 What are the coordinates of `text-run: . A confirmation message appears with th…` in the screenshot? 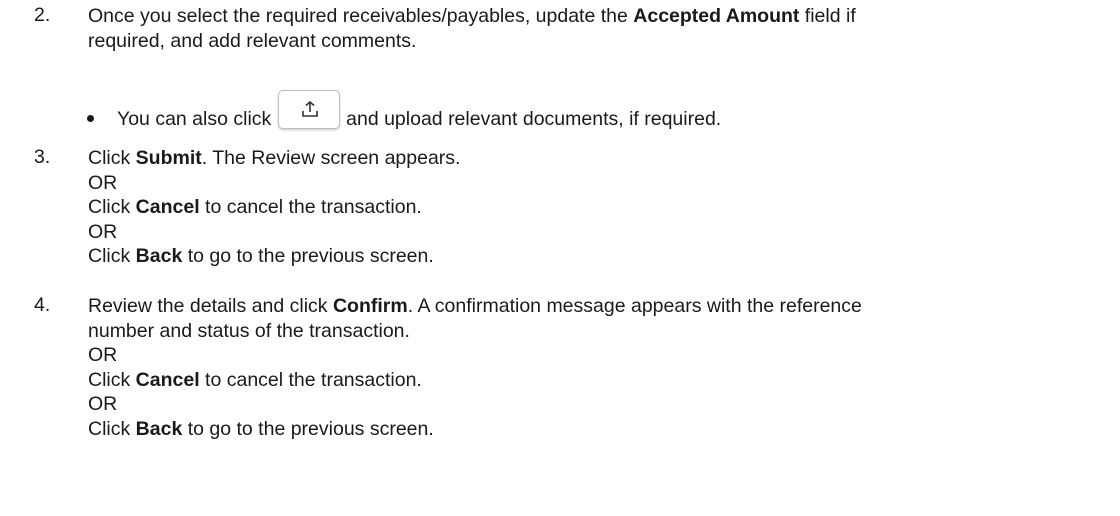 It's located at (634, 306).